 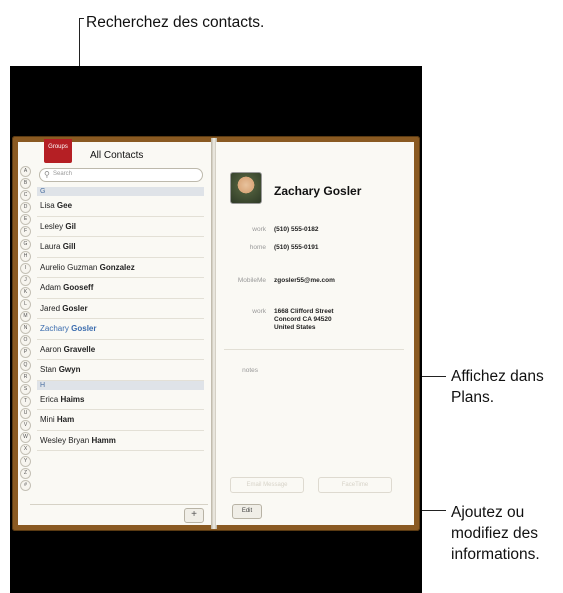 What do you see at coordinates (120, 385) in the screenshot?
I see `section-header: H` at bounding box center [120, 385].